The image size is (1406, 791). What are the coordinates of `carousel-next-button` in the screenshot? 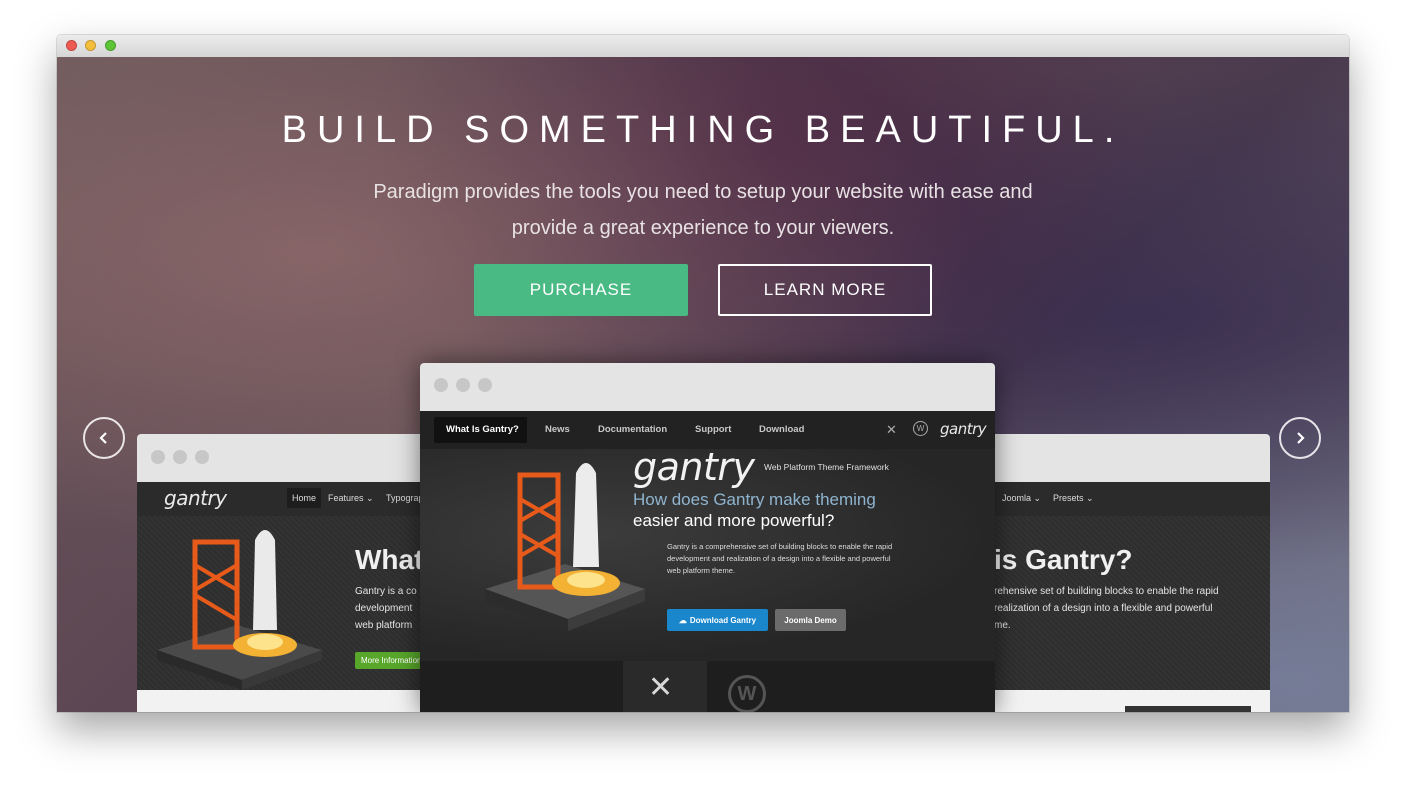 It's located at (1300, 438).